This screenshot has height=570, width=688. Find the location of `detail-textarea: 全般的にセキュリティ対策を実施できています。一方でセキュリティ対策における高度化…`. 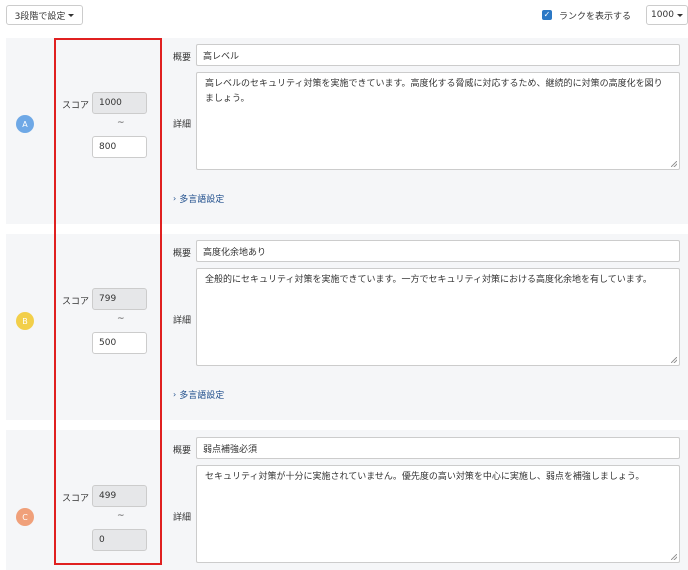

detail-textarea: 全般的にセキュリティ対策を実施できています。一方でセキュリティ対策における高度化… is located at coordinates (438, 317).